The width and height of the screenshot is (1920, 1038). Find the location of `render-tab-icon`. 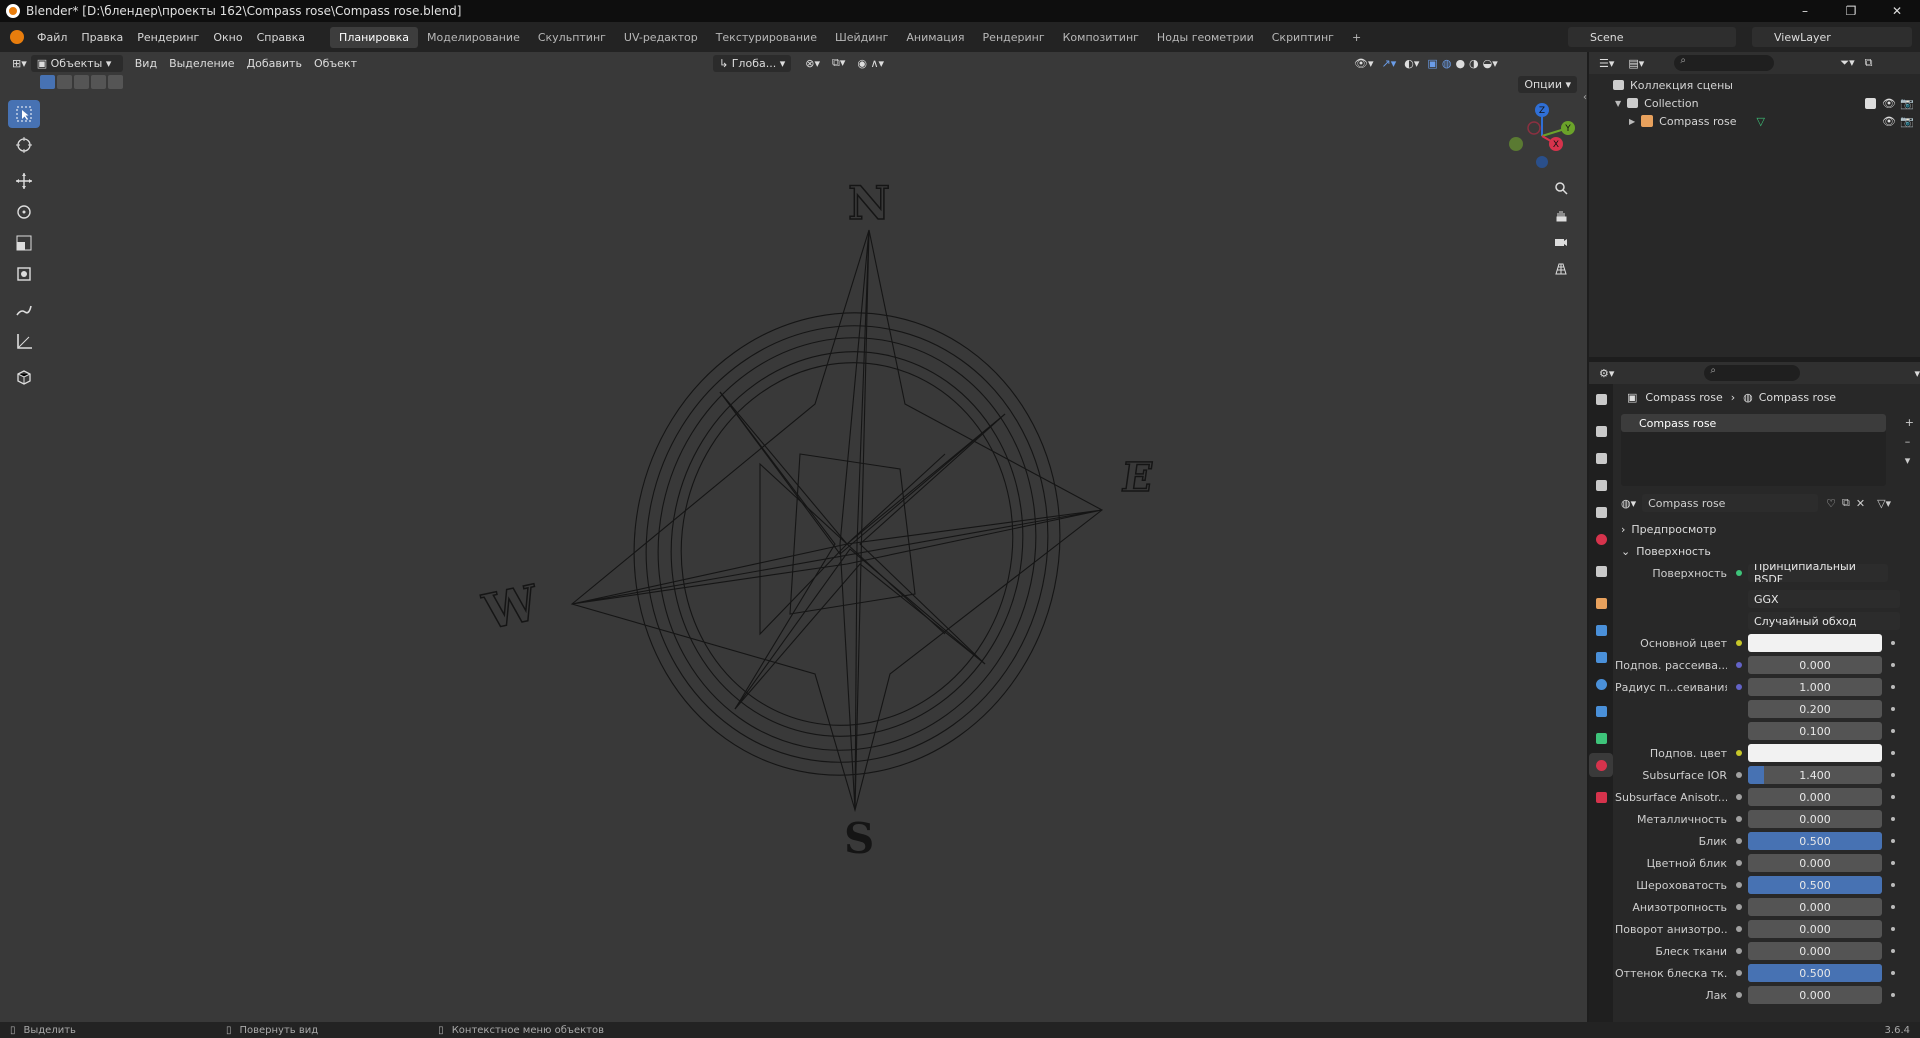

render-tab-icon is located at coordinates (1601, 431).